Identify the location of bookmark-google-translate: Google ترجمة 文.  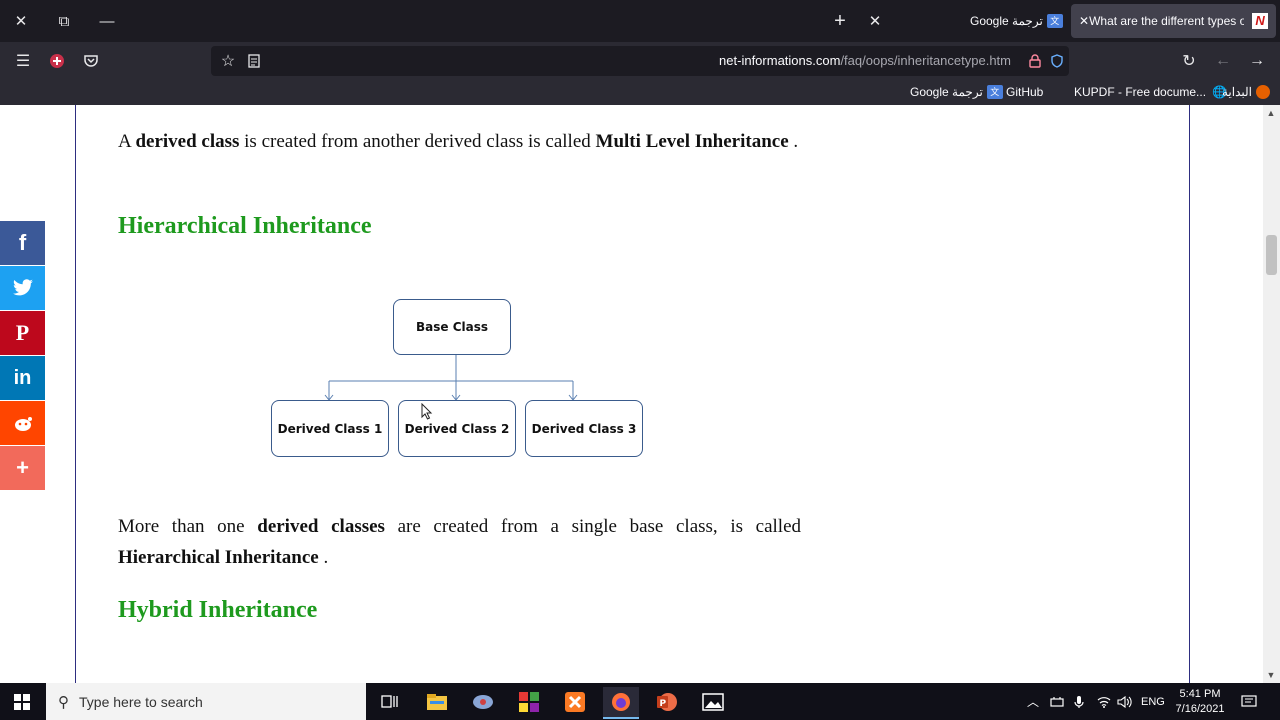
(956, 92).